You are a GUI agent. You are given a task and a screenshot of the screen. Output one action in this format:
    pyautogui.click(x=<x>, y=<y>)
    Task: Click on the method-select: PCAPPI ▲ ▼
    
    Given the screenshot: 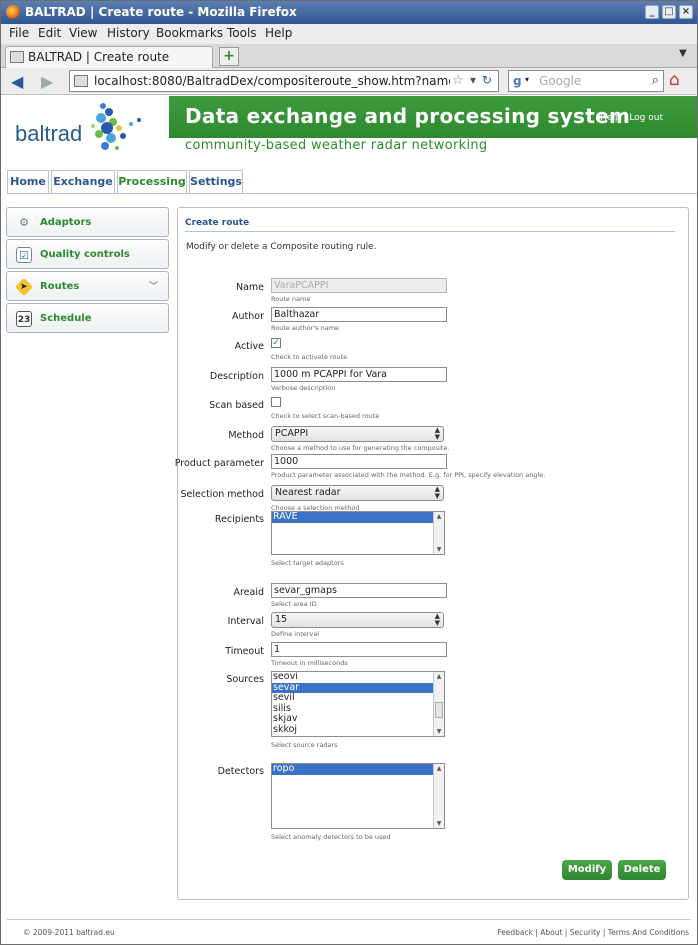 What is the action you would take?
    pyautogui.click(x=357, y=434)
    